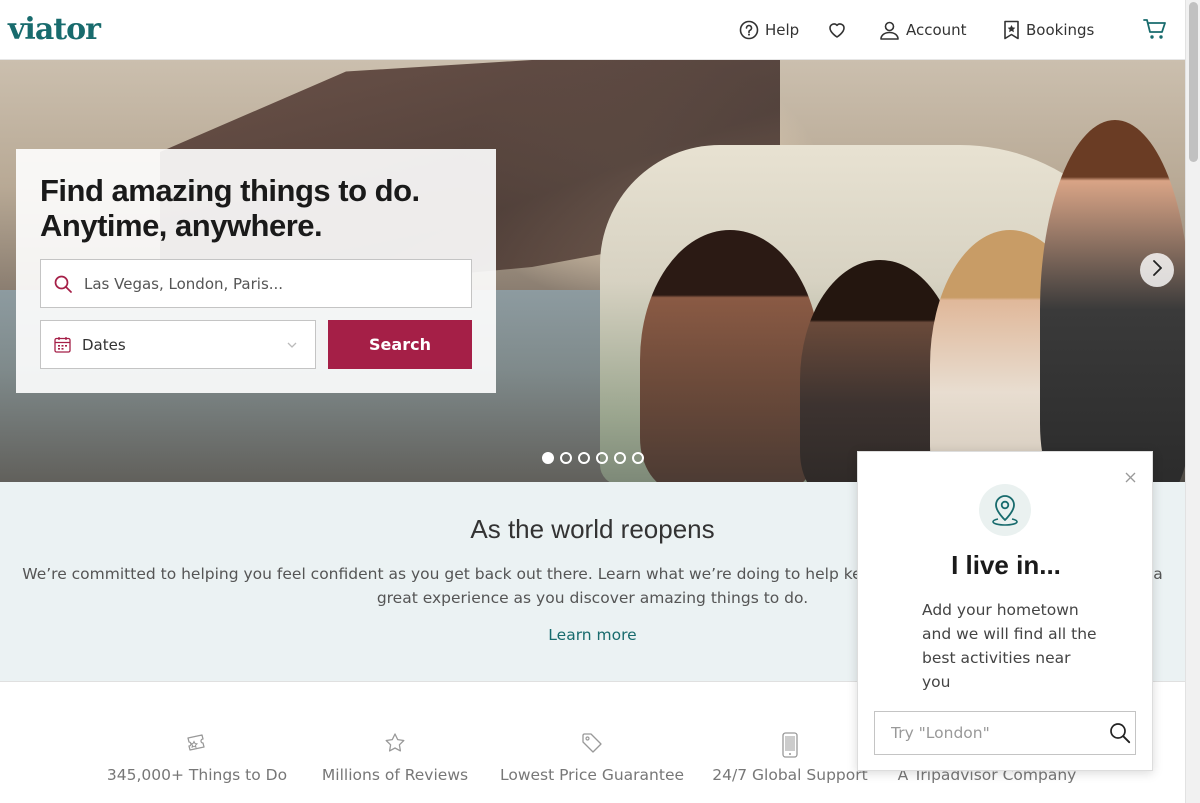 Image resolution: width=1200 pixels, height=803 pixels. Describe the element at coordinates (269, 283) in the screenshot. I see `destination-input` at that location.